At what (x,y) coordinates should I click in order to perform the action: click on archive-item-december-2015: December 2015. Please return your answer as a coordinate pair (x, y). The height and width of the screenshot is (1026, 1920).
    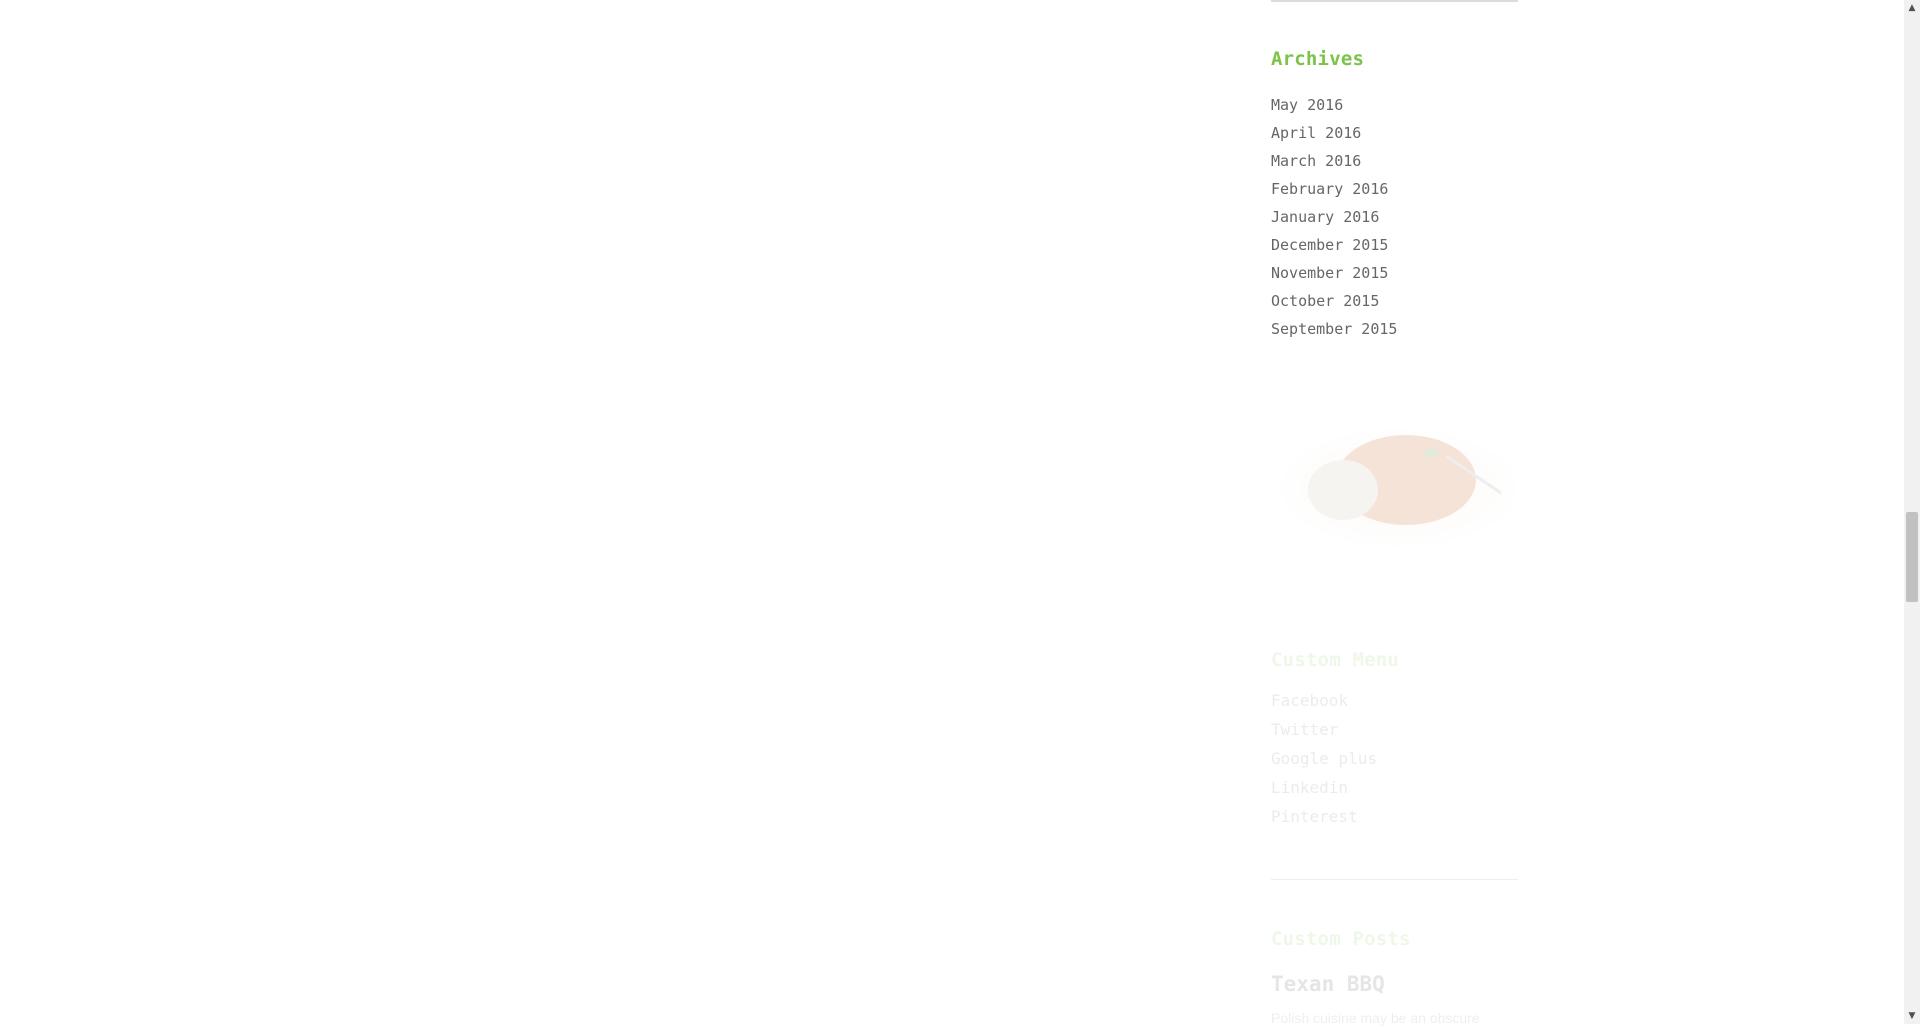
    Looking at the image, I should click on (1334, 245).